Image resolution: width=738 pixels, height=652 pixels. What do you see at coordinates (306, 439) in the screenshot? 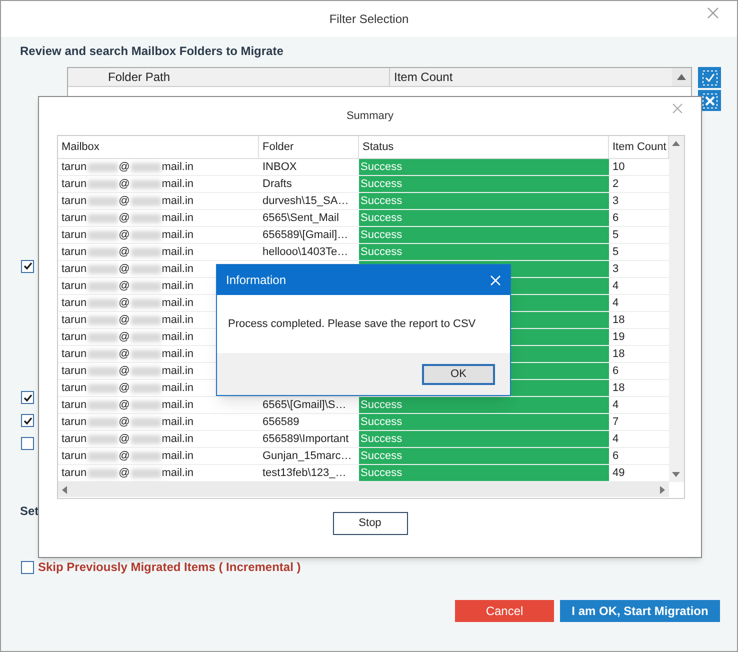
I see `table-cell-text: 656589\Important` at bounding box center [306, 439].